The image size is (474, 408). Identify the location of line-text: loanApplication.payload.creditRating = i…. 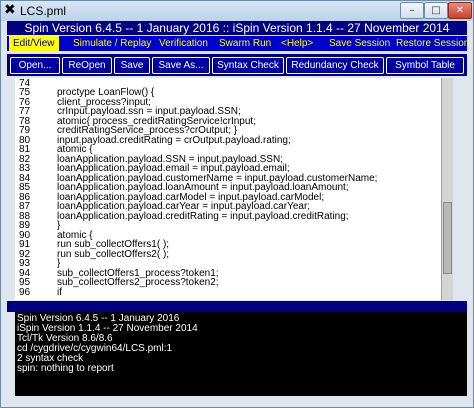
(203, 216).